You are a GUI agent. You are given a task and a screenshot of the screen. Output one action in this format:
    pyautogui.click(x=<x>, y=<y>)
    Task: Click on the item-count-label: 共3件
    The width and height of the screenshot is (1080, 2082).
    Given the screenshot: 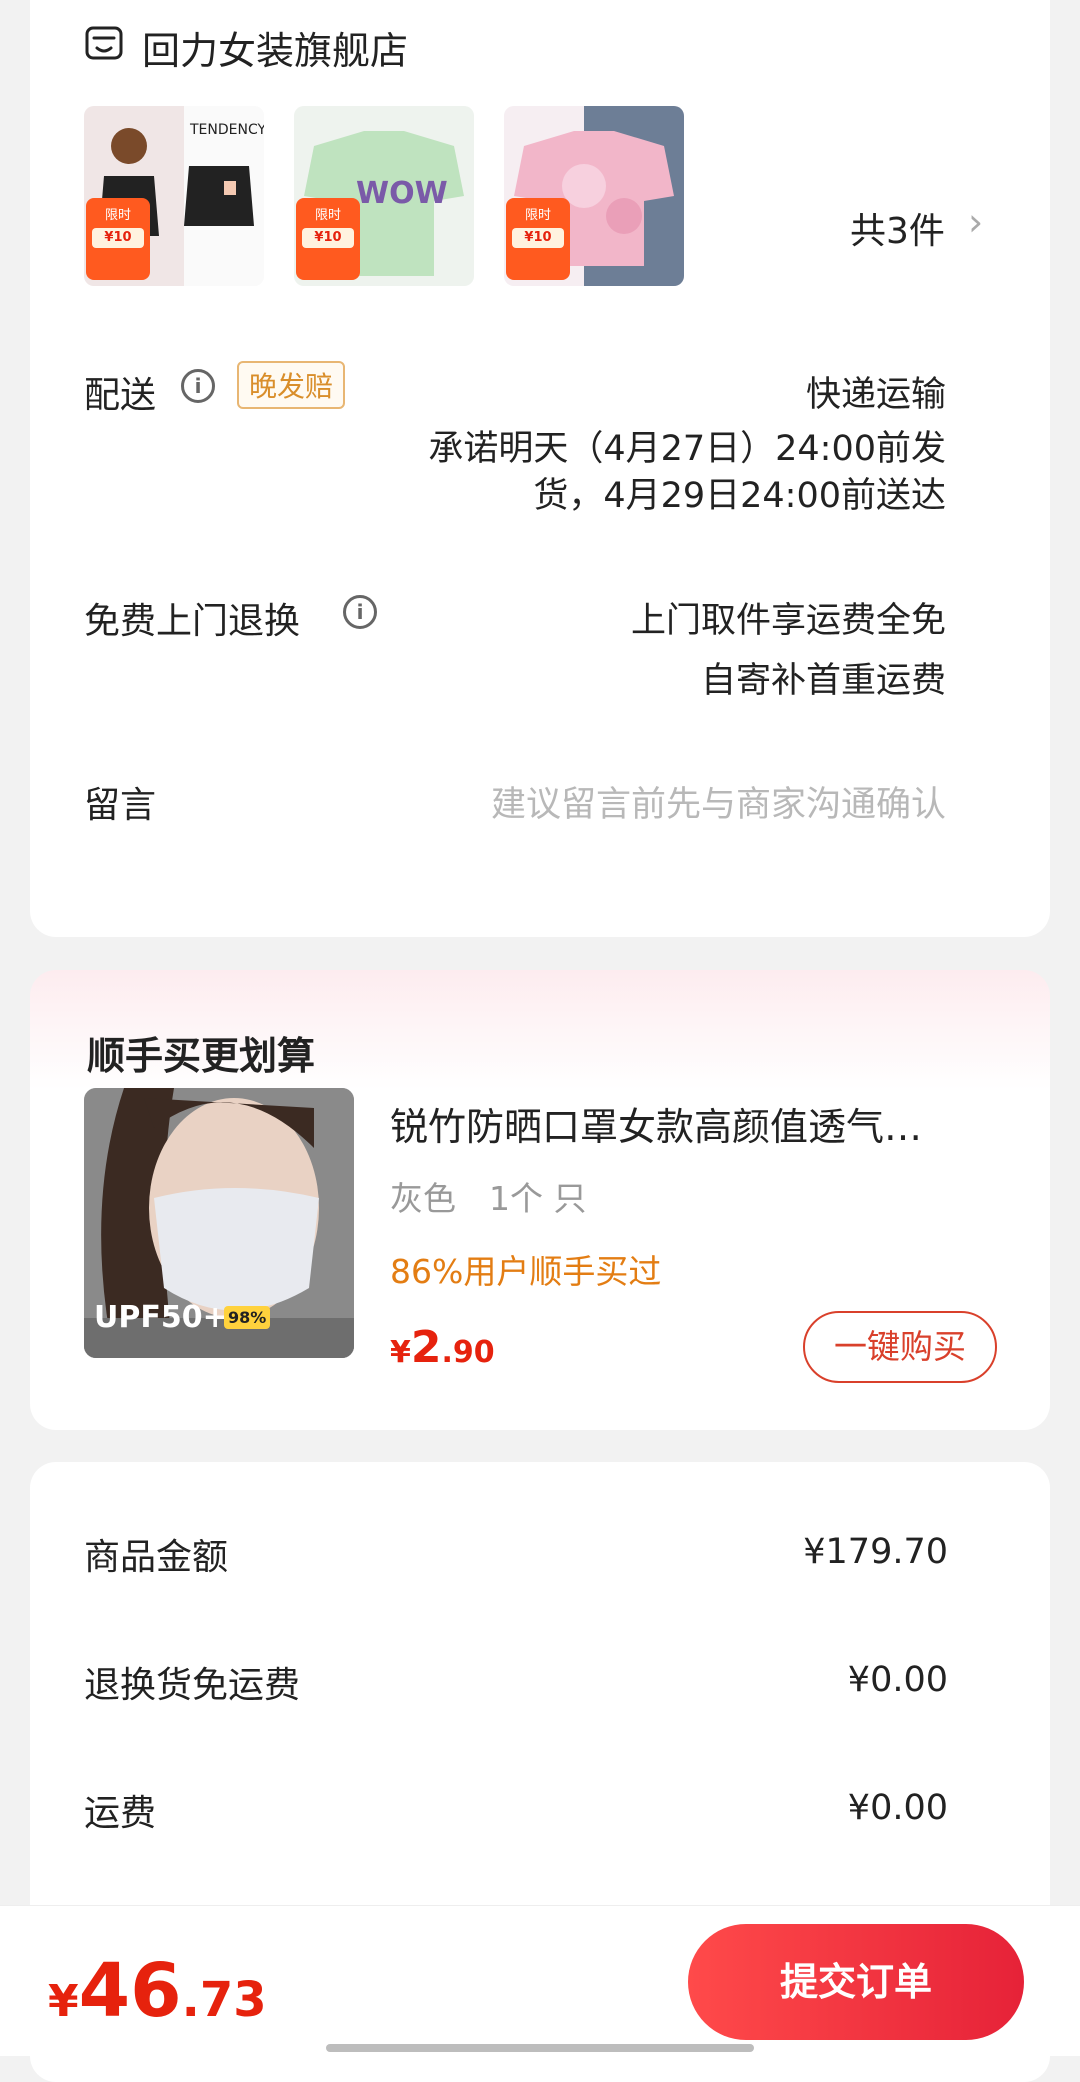 What is the action you would take?
    pyautogui.click(x=897, y=228)
    